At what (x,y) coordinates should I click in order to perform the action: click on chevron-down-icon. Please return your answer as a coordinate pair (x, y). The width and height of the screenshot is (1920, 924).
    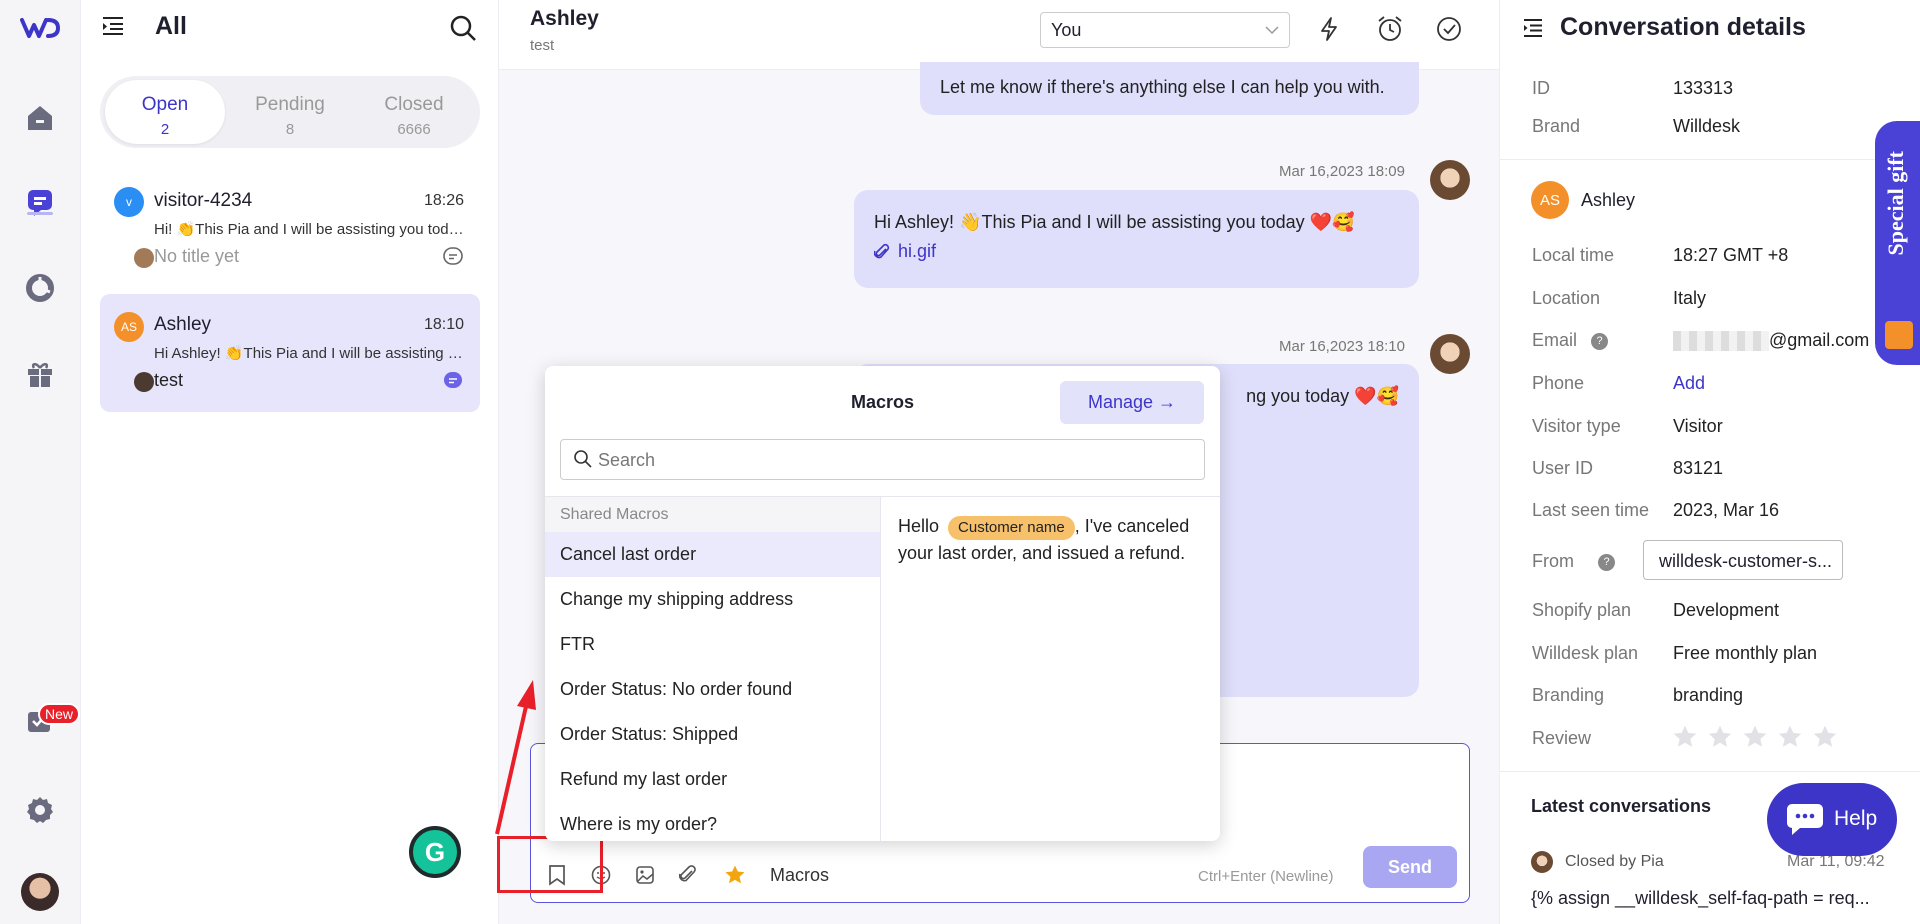
    Looking at the image, I should click on (1272, 30).